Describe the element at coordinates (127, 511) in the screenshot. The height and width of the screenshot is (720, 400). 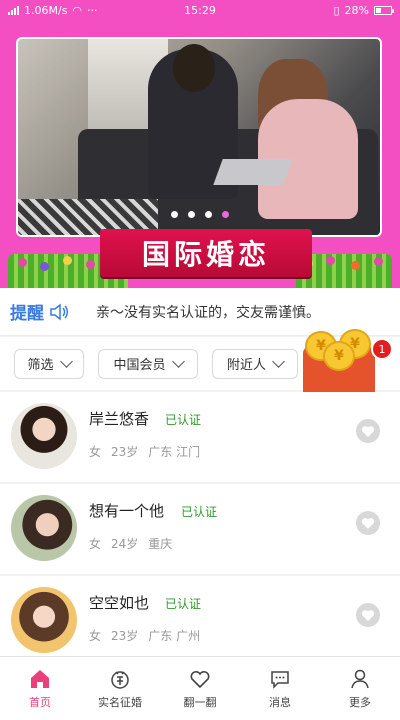
I see `user-name: 想有一个他` at that location.